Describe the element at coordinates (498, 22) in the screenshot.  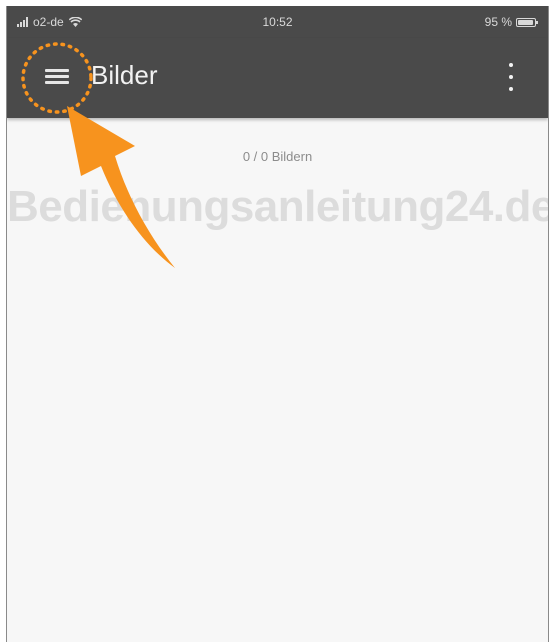
I see `battery-label: 95 %` at that location.